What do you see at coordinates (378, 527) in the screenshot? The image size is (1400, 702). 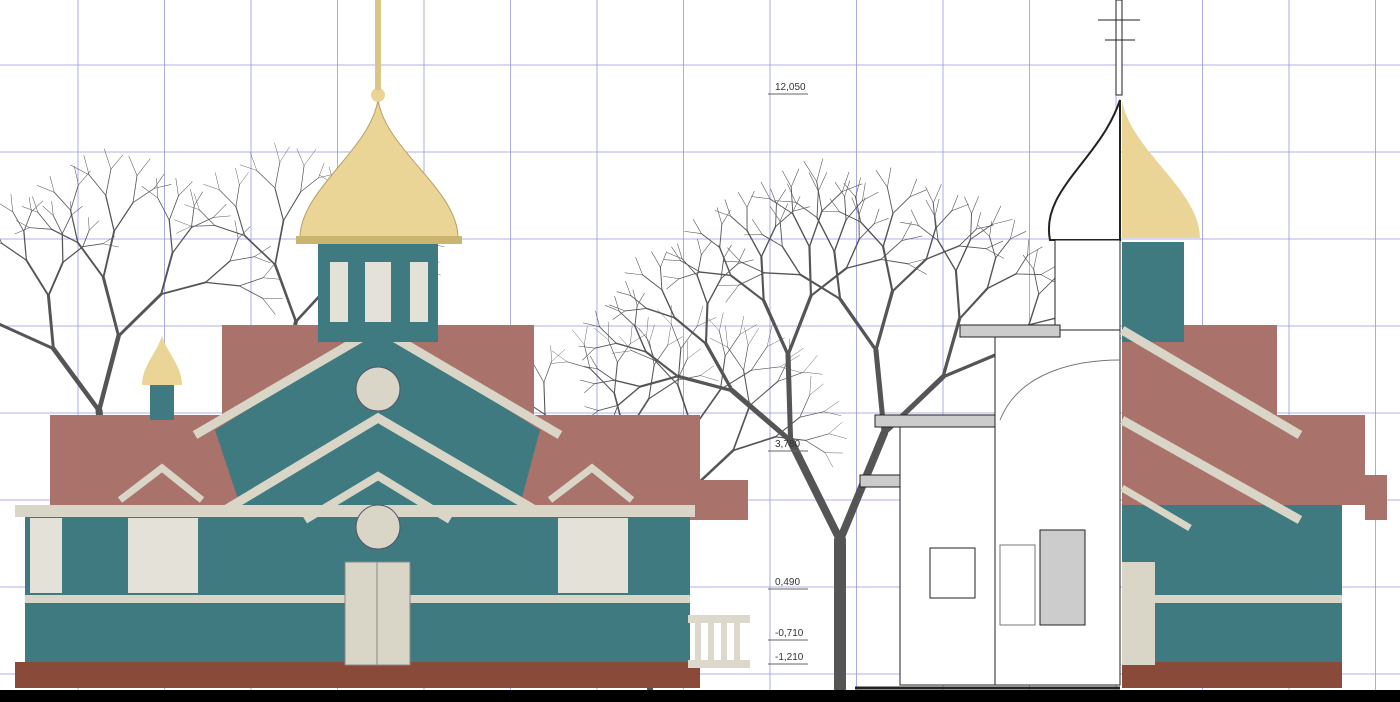 I see `round-window-lower` at bounding box center [378, 527].